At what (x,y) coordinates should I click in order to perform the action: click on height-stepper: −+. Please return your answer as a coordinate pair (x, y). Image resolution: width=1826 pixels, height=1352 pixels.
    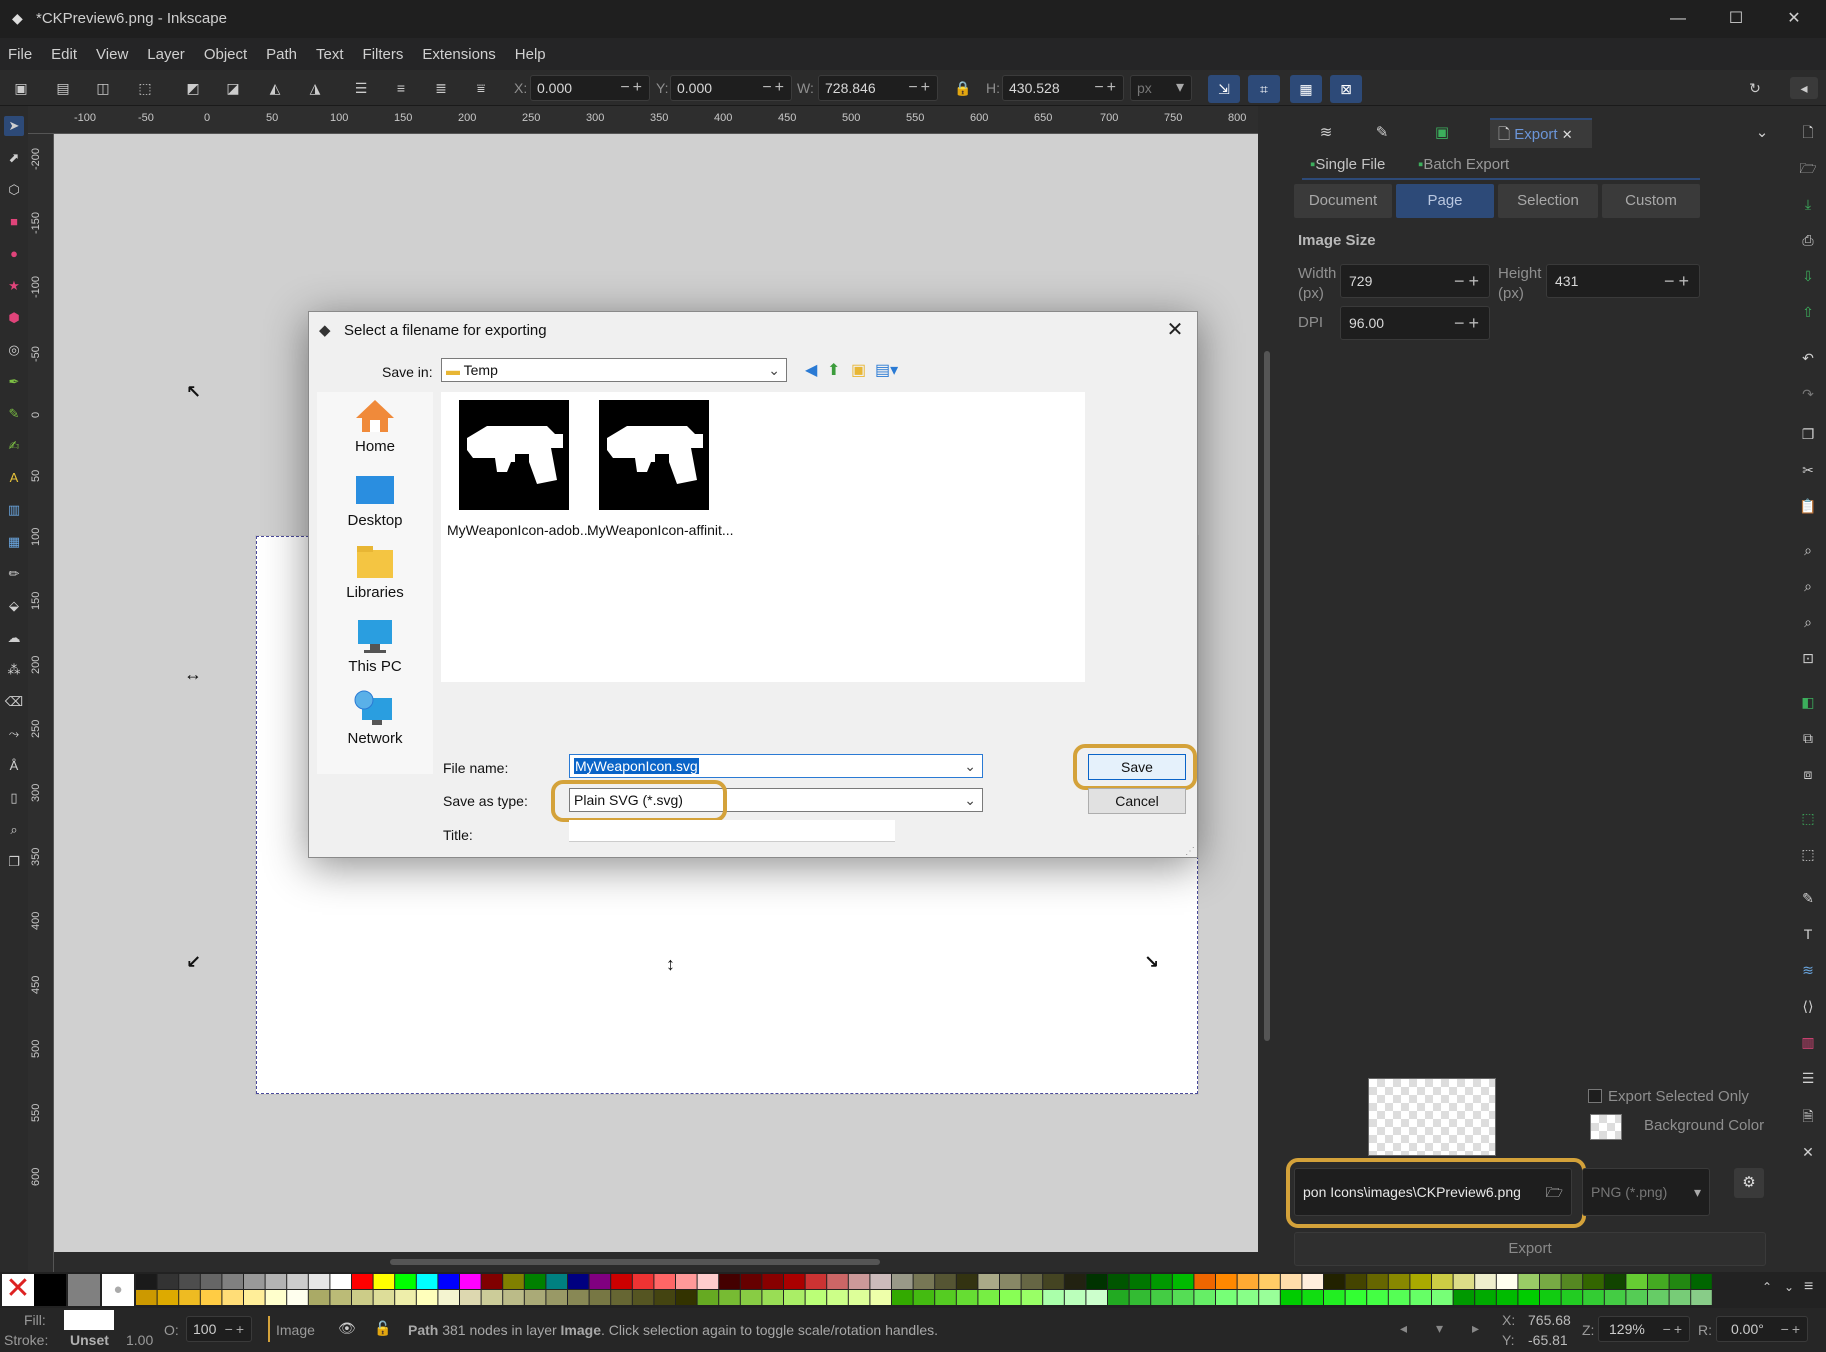
    Looking at the image, I should click on (1678, 281).